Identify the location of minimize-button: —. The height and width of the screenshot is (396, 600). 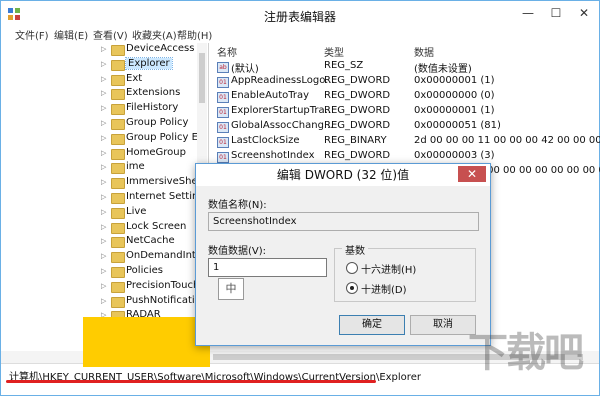
(528, 13).